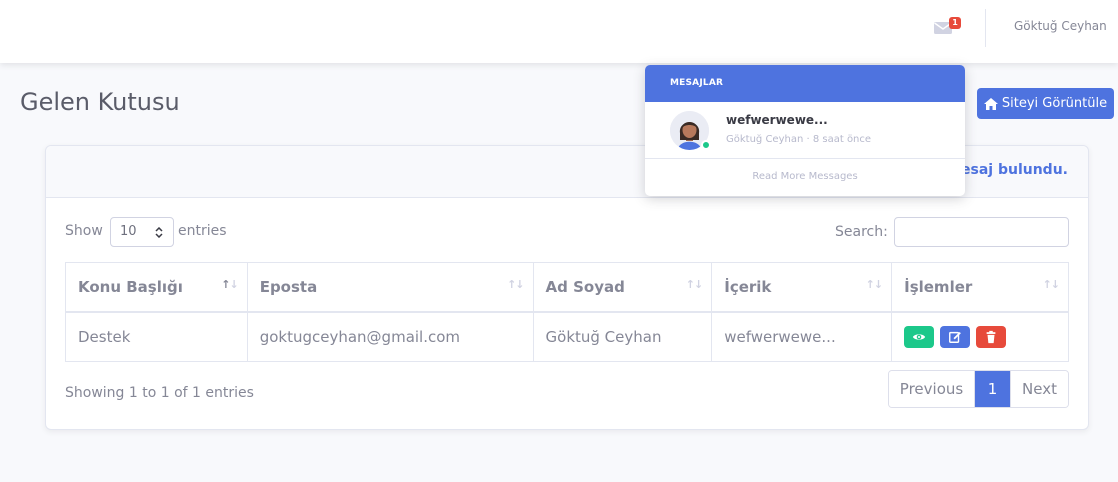 This screenshot has height=482, width=1118. I want to click on topbar-divider, so click(985, 28).